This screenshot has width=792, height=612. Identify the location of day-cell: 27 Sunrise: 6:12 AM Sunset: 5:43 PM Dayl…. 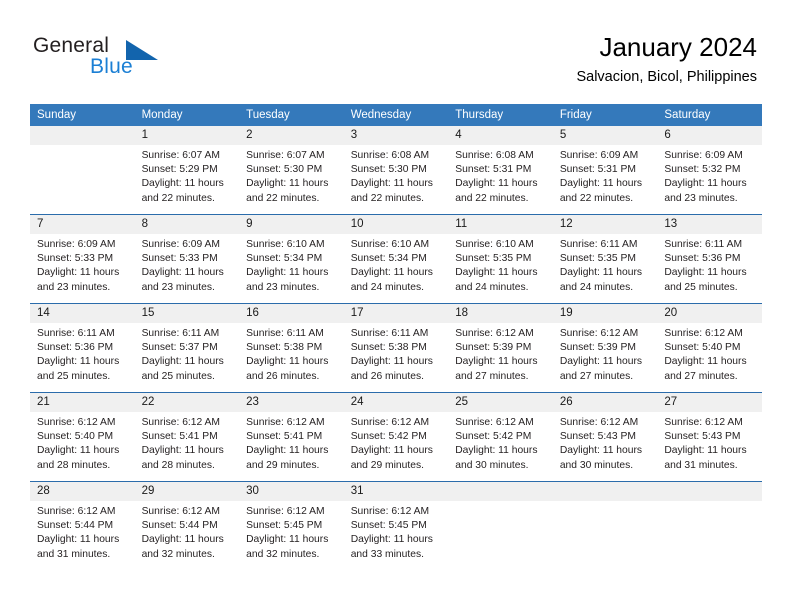
(709, 437).